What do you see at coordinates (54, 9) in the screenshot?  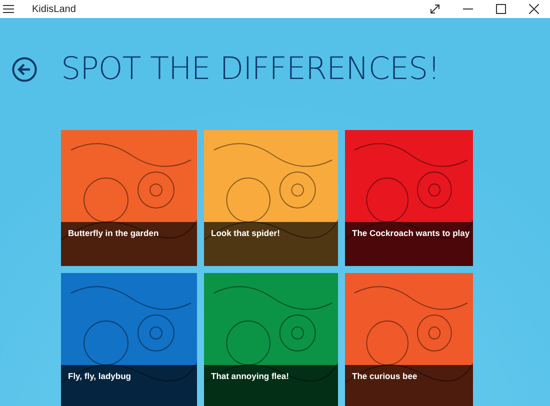 I see `window-title: KidisLand` at bounding box center [54, 9].